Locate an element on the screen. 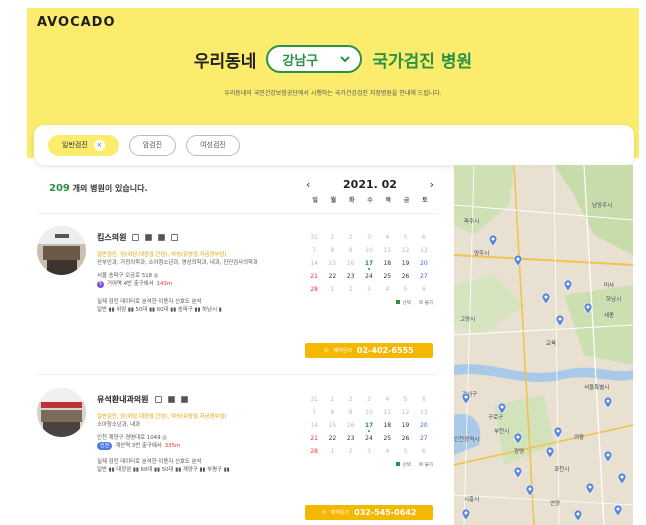 The image size is (646, 525). district-select: 강남구 is located at coordinates (314, 59).